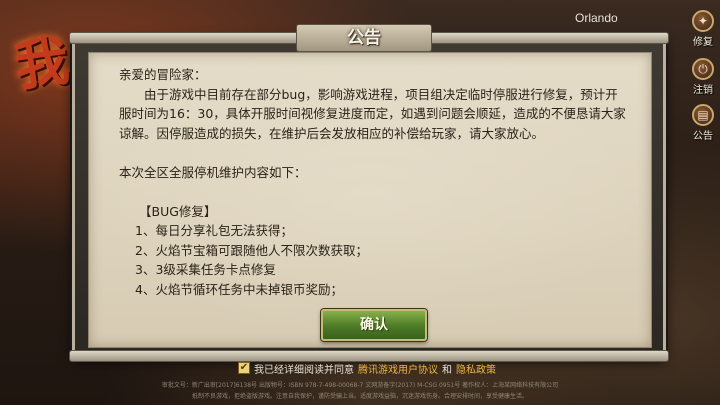  I want to click on greeting: 亲爱的冒险家：, so click(163, 74).